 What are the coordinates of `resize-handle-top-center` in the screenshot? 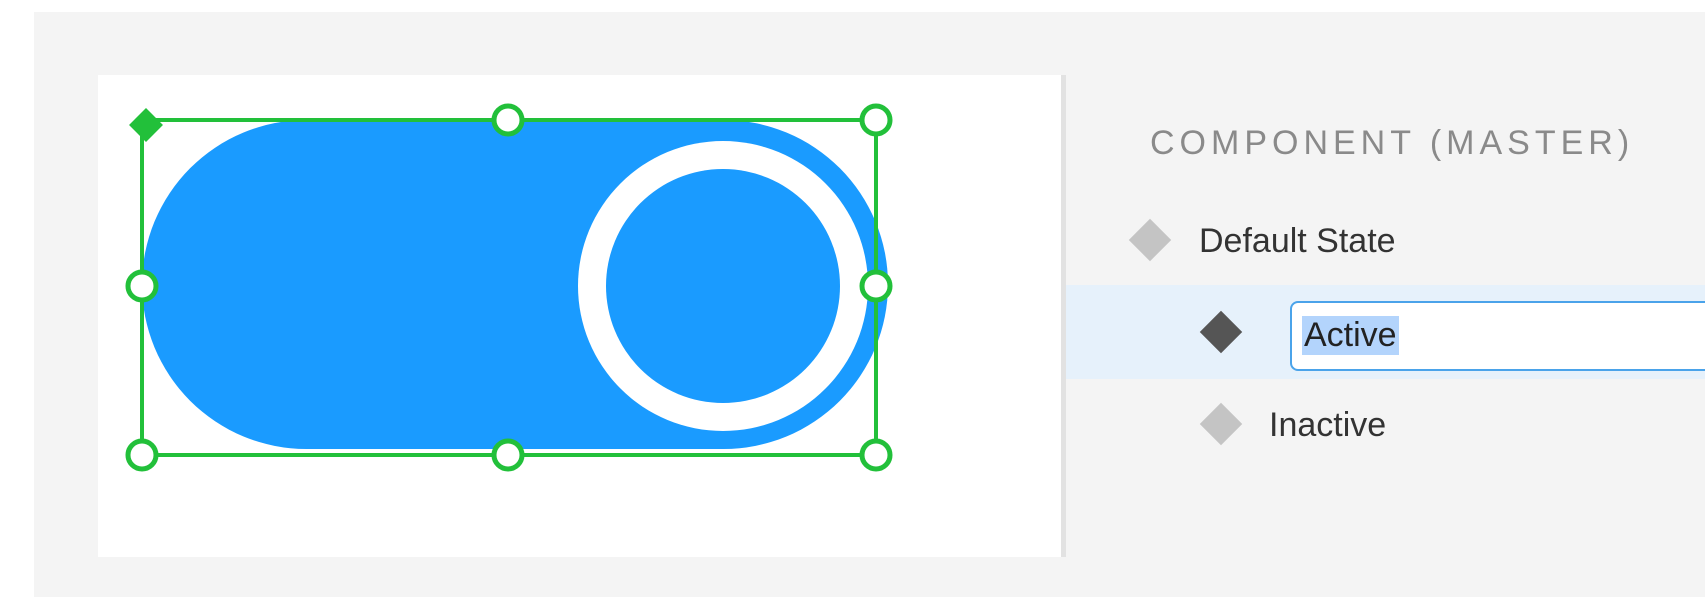 It's located at (508, 120).